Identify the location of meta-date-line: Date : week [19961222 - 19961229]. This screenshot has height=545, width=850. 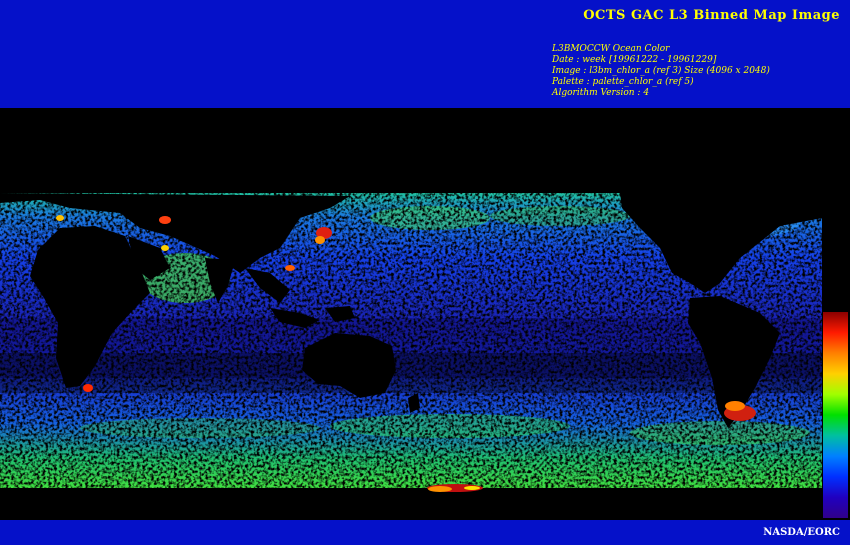
(634, 60).